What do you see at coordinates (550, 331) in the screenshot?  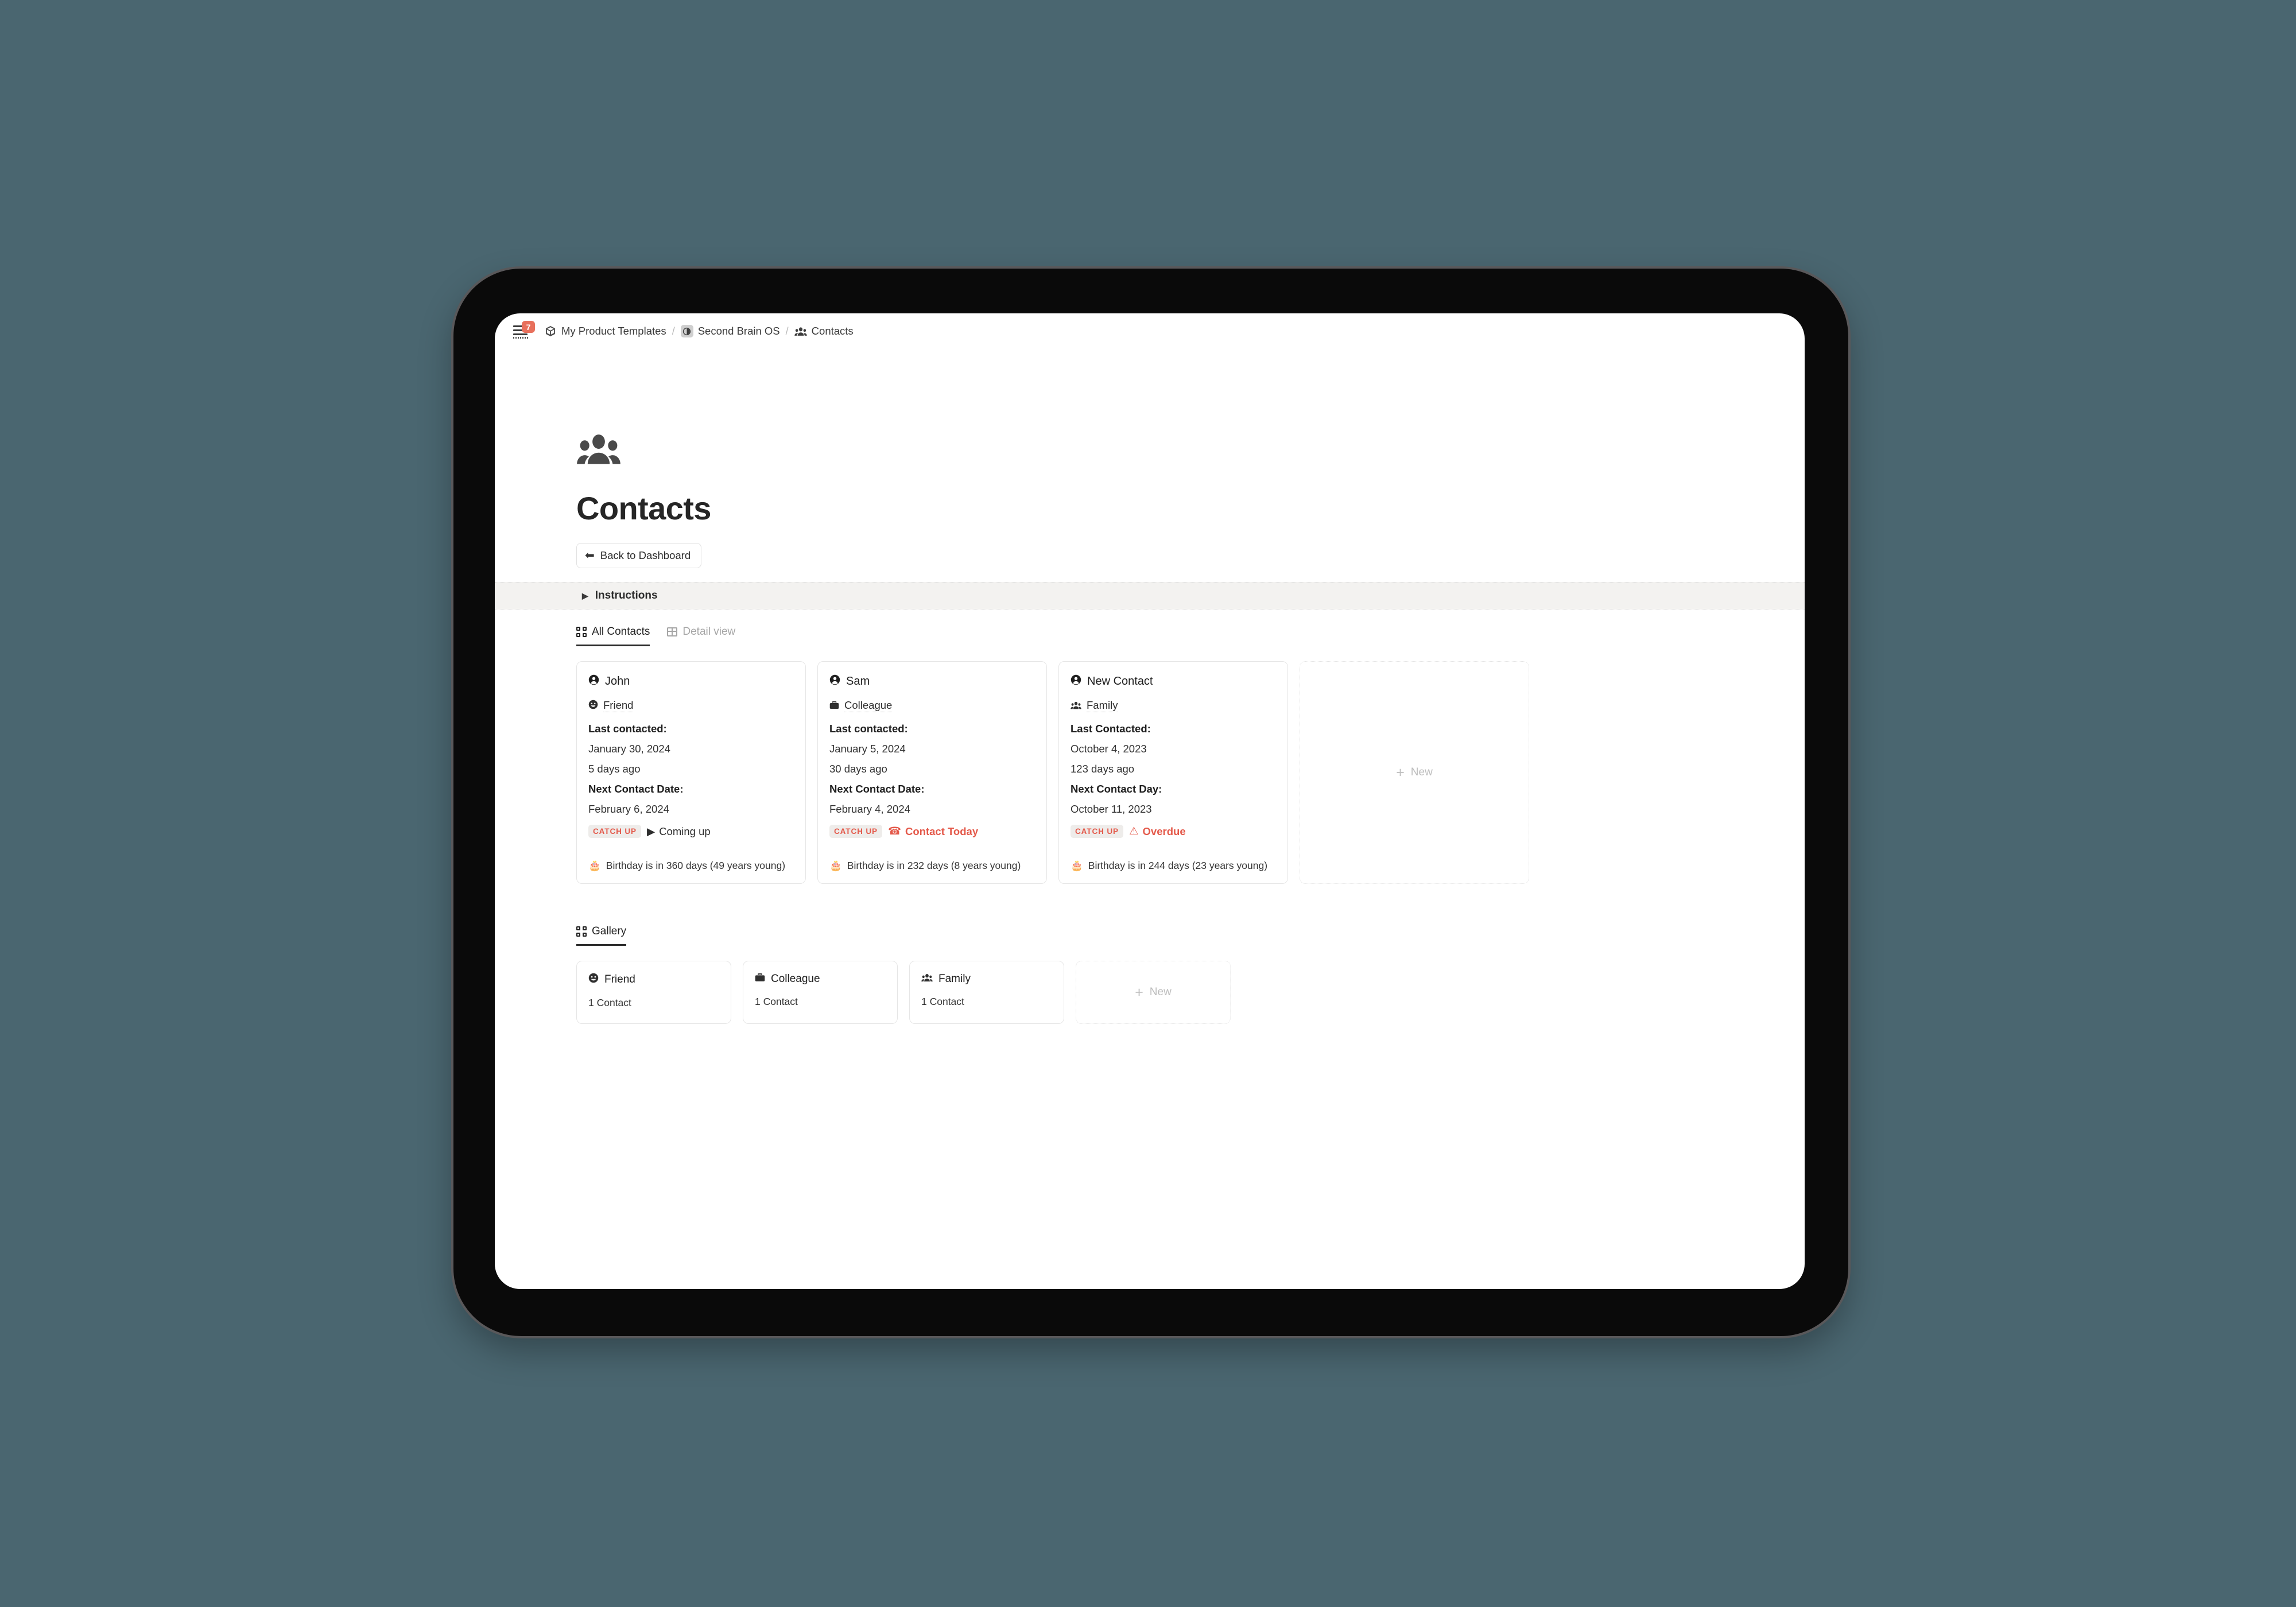 I see `box-cube-icon` at bounding box center [550, 331].